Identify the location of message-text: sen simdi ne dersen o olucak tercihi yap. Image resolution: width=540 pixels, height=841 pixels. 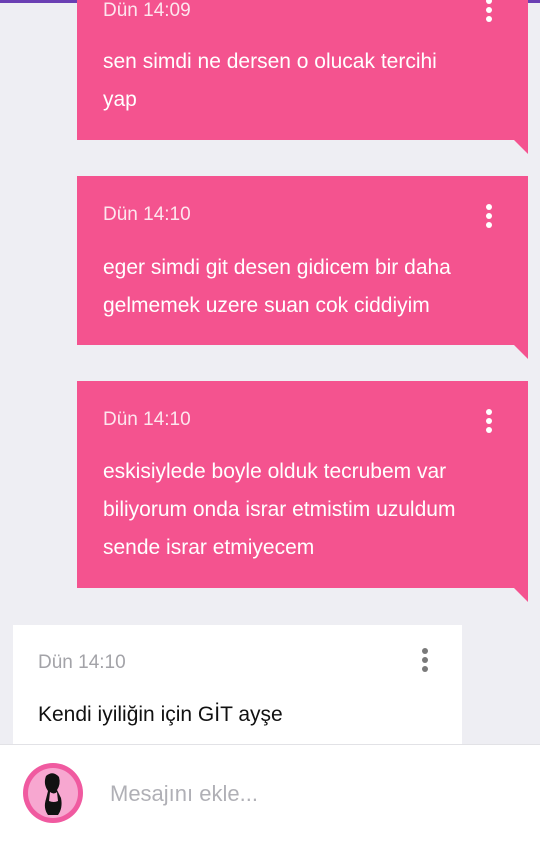
(270, 80).